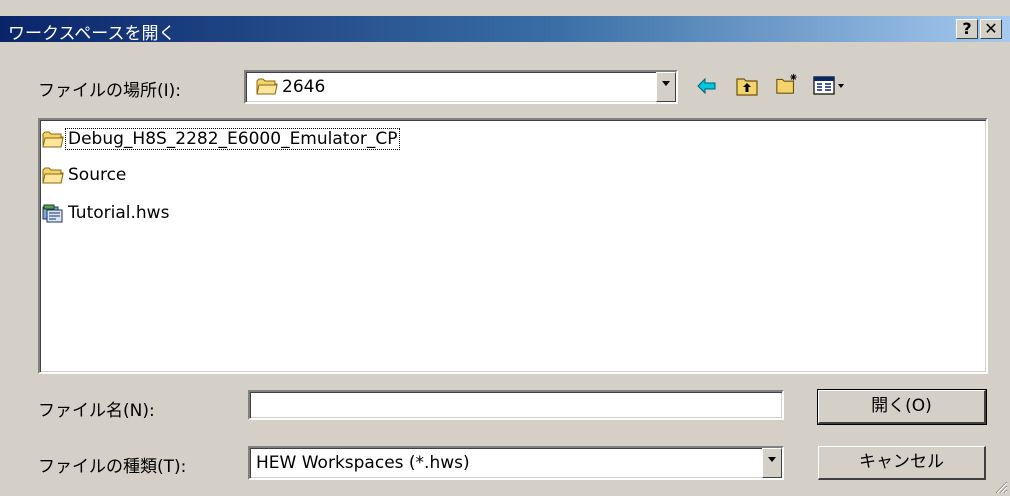 This screenshot has width=1010, height=496. What do you see at coordinates (97, 175) in the screenshot?
I see `file-name: Source` at bounding box center [97, 175].